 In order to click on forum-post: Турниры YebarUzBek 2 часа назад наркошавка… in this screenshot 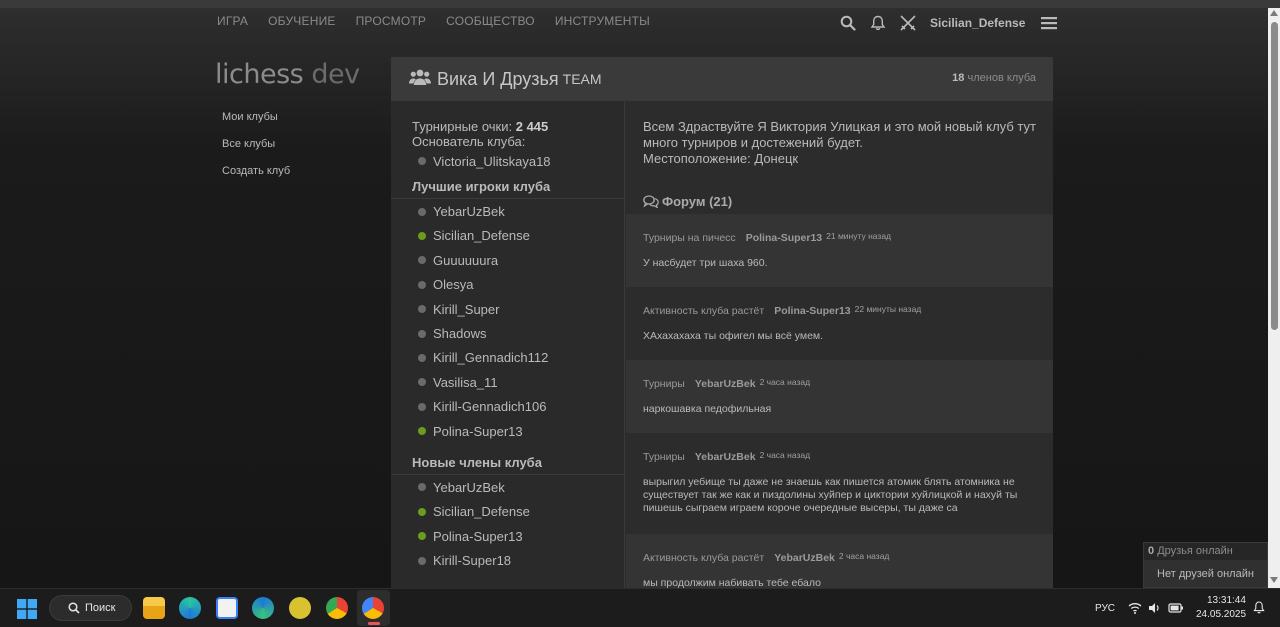, I will do `click(839, 396)`.